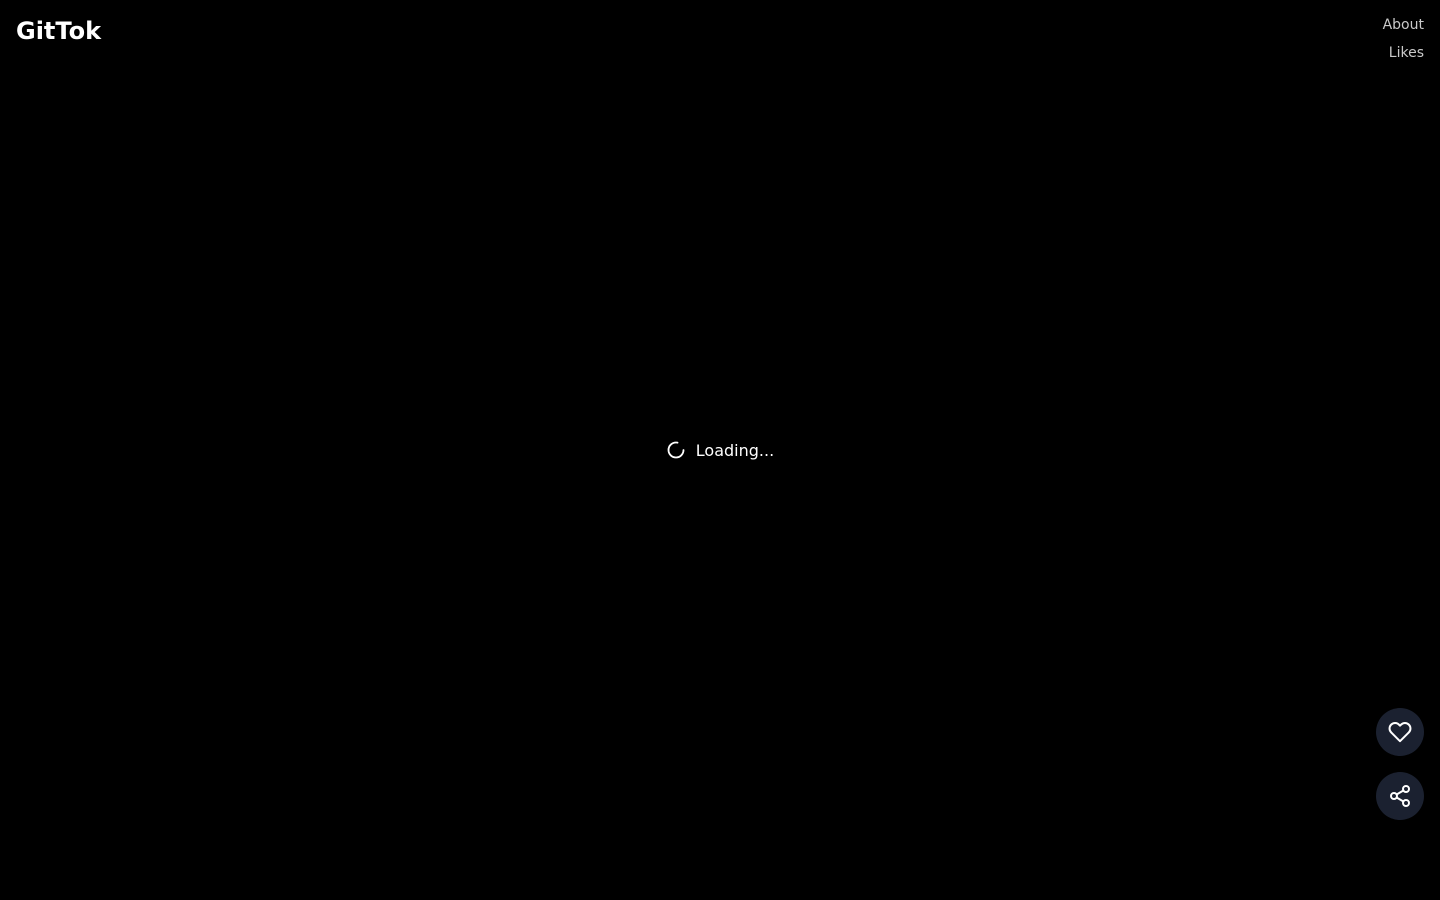  I want to click on share-icon, so click(1400, 796).